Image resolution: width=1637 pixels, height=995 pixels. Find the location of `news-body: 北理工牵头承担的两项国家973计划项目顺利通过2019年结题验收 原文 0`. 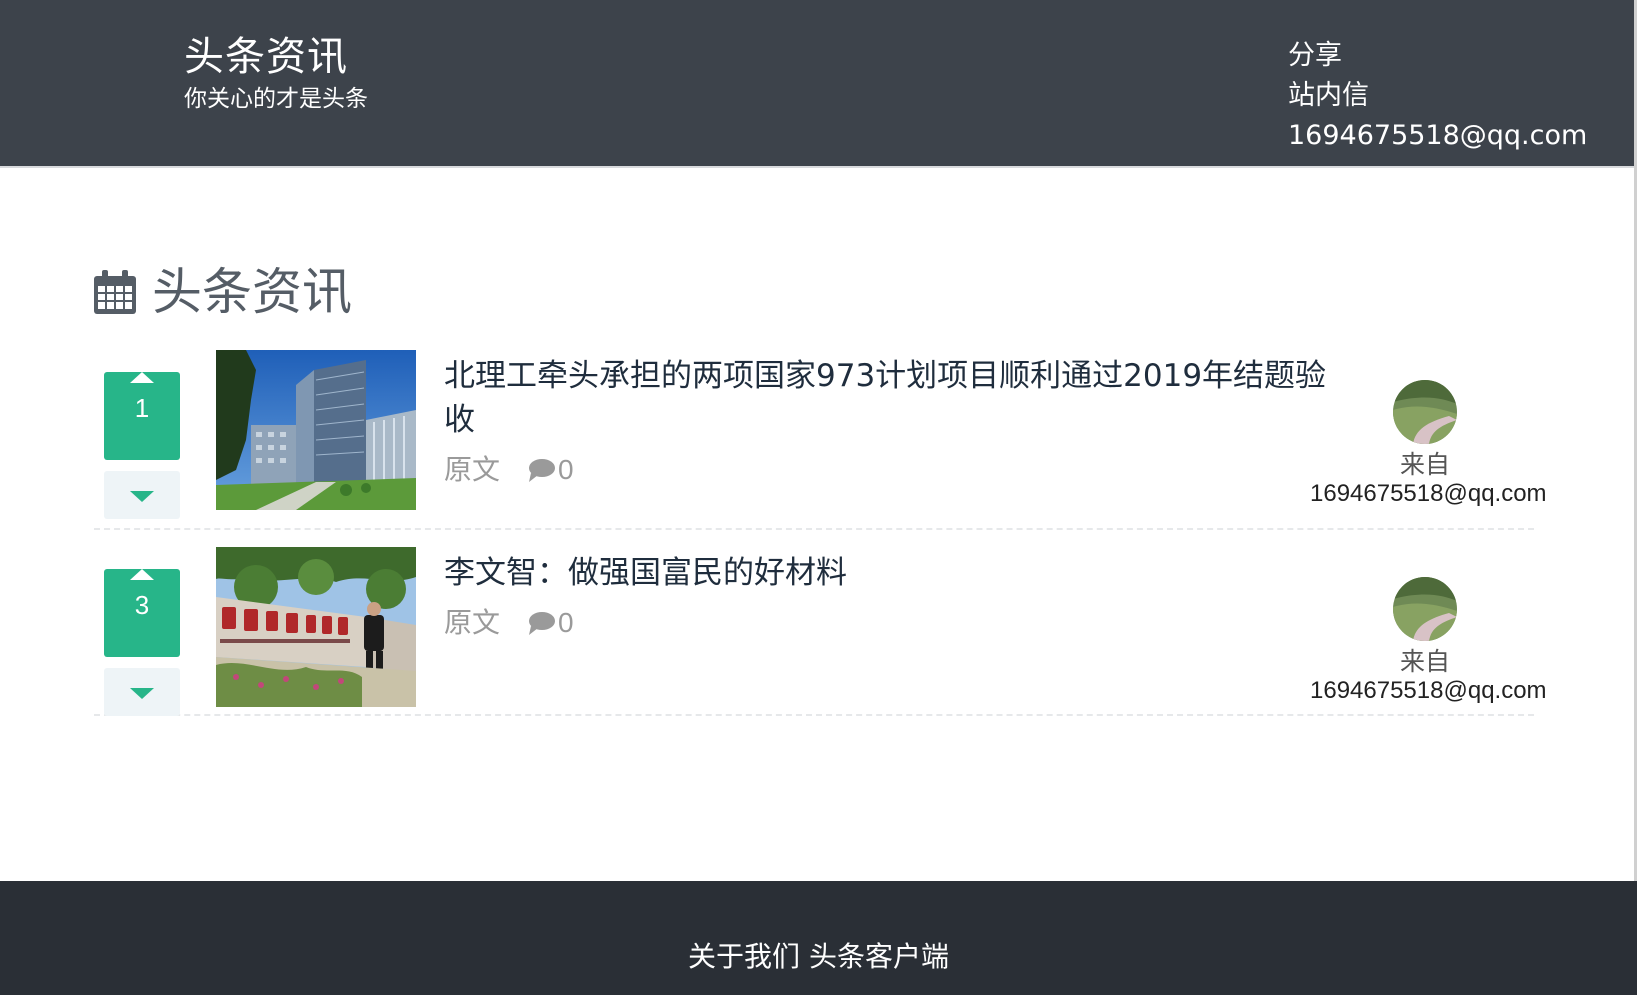

news-body: 北理工牵头承担的两项国家973计划项目顺利通过2019年结题验收 原文 0 is located at coordinates (894, 422).